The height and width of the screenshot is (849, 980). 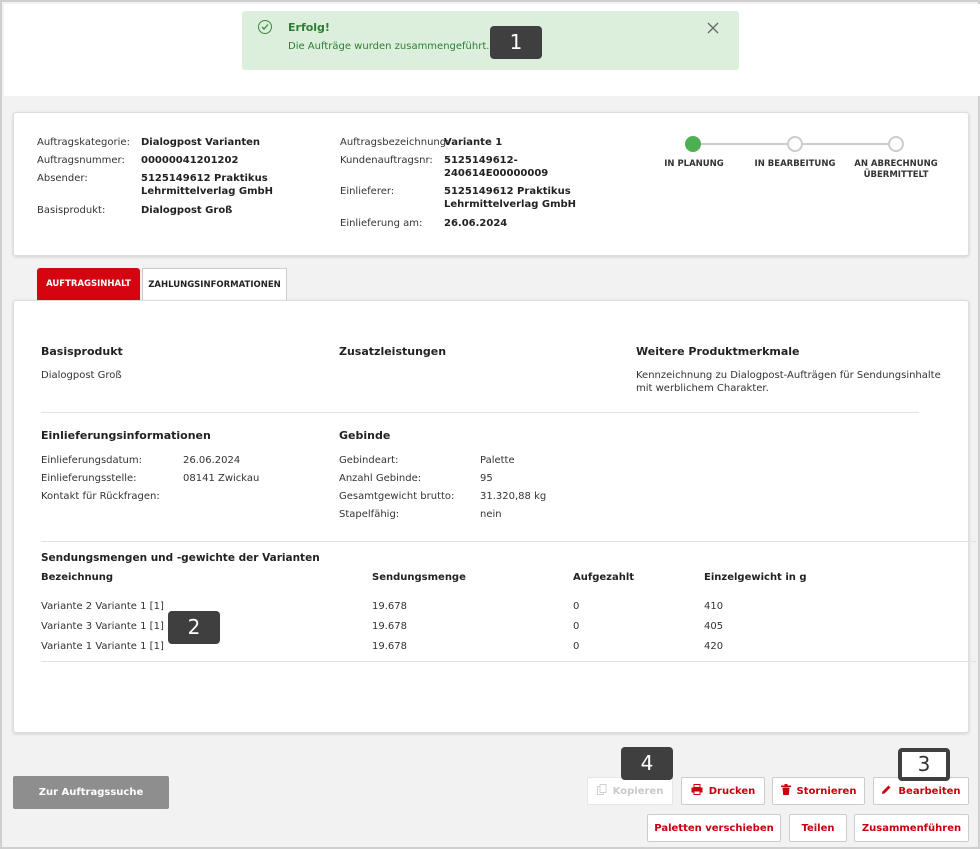 I want to click on label: Auftragsnummer:, so click(x=81, y=160).